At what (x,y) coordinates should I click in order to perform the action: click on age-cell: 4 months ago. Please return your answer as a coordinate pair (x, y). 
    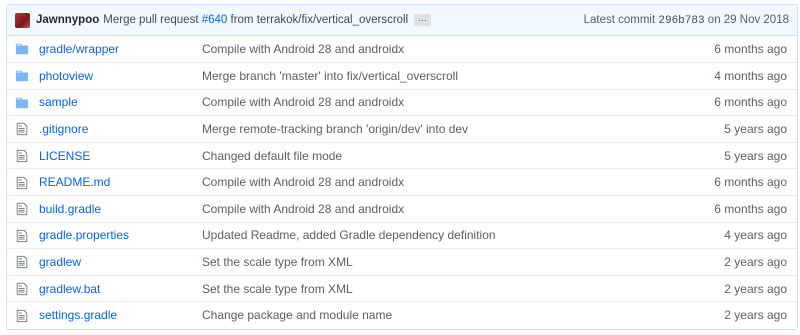
    Looking at the image, I should click on (731, 76).